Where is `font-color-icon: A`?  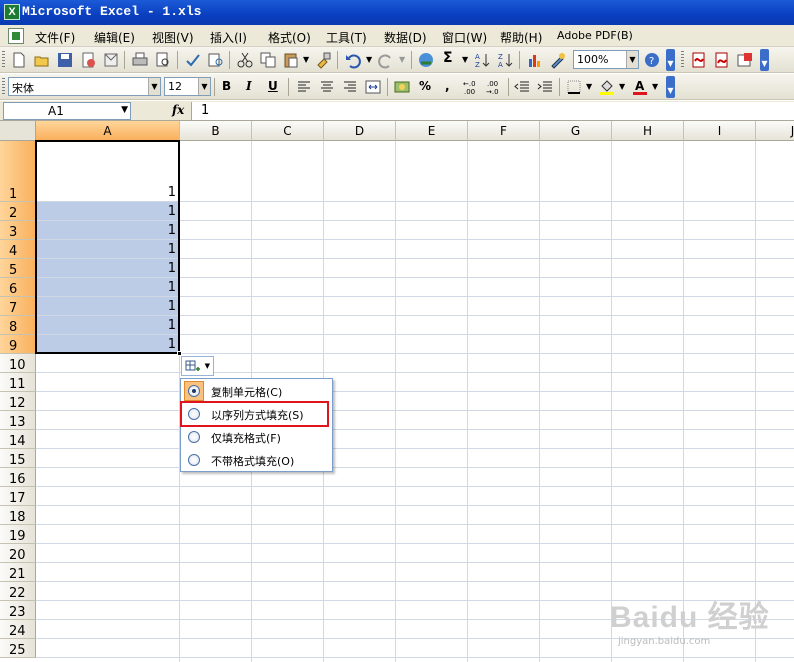 font-color-icon: A is located at coordinates (640, 87).